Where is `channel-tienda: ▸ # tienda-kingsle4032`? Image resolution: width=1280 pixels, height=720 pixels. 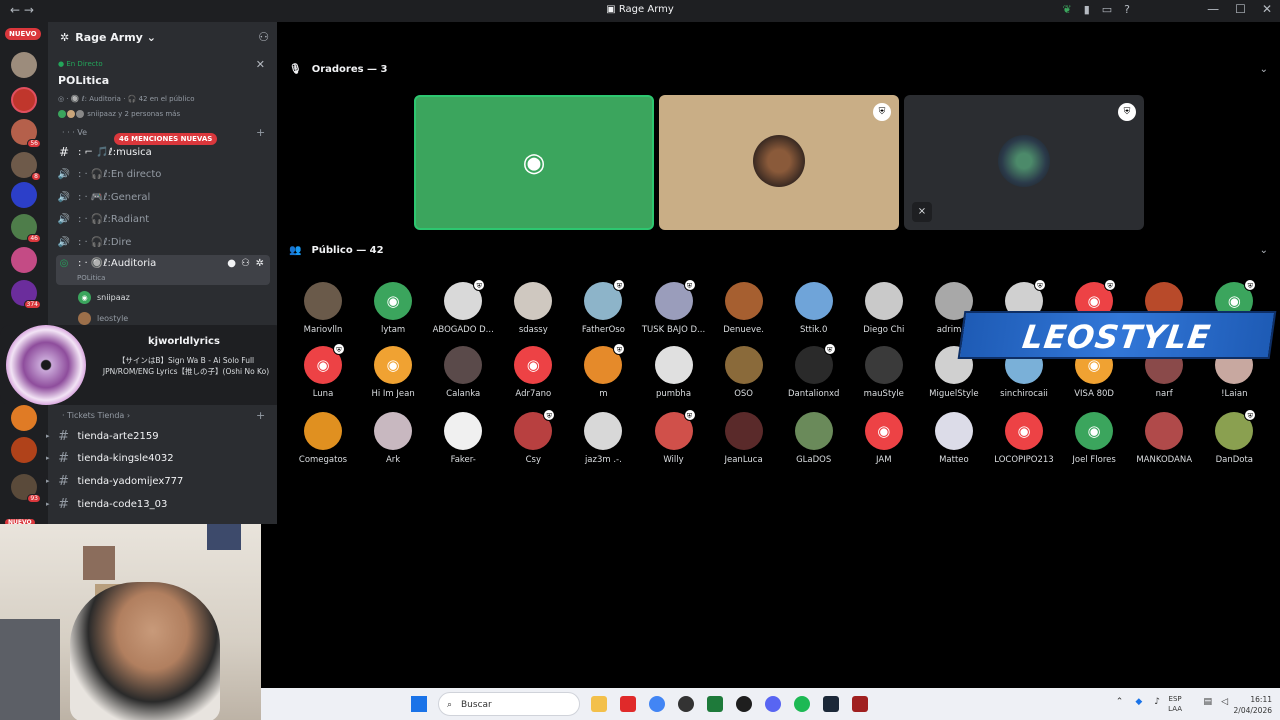
channel-tienda: ▸ # tienda-kingsle4032 is located at coordinates (153, 458).